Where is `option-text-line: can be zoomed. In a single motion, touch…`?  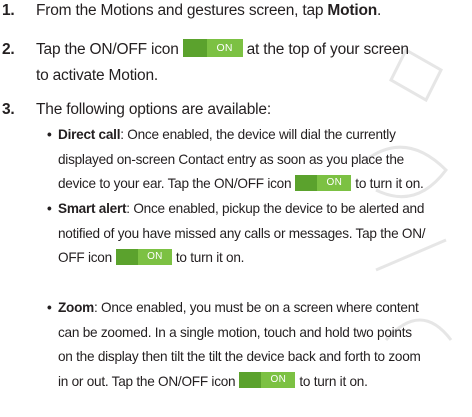
option-text-line: can be zoomed. In a single motion, touch… is located at coordinates (235, 332).